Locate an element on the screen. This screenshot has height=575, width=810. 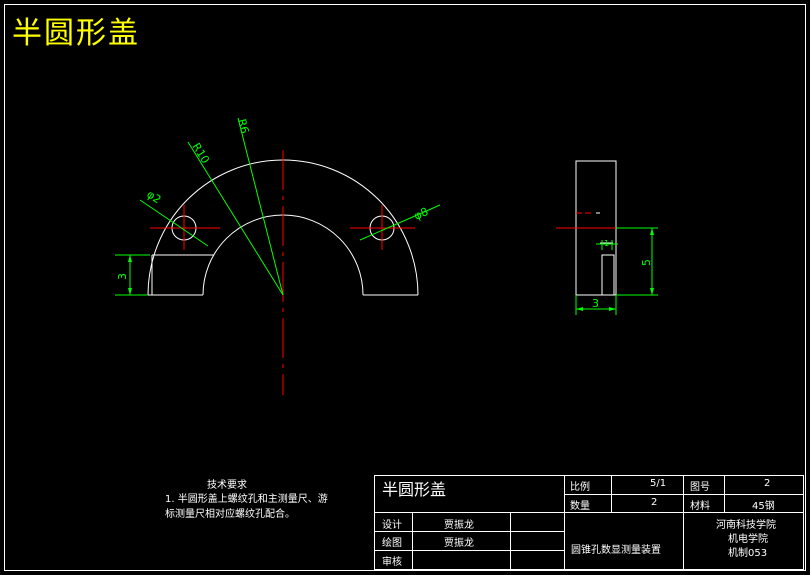
r6-leader is located at coordinates (260, 206).